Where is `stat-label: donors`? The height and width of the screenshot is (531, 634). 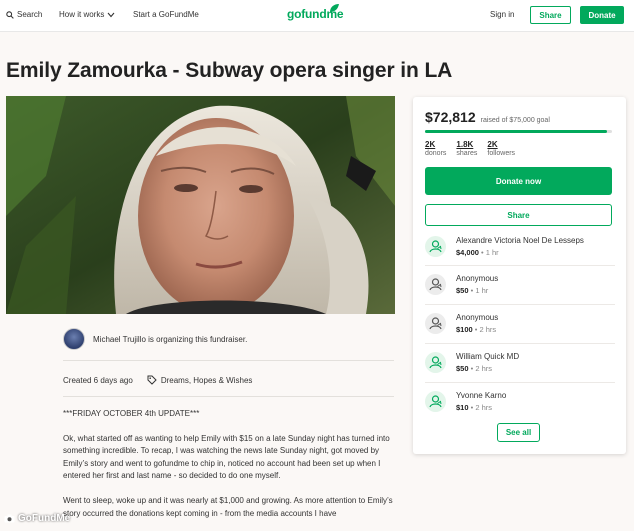 stat-label: donors is located at coordinates (436, 153).